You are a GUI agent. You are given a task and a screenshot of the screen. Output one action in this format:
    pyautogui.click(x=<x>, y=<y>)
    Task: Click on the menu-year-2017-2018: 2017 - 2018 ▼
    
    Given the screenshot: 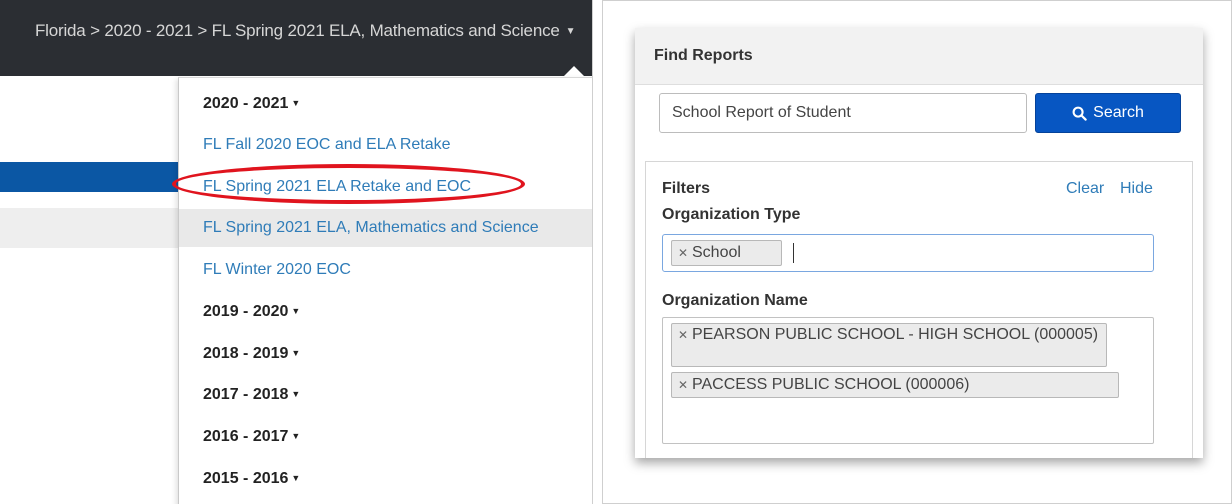 What is the action you would take?
    pyautogui.click(x=385, y=394)
    